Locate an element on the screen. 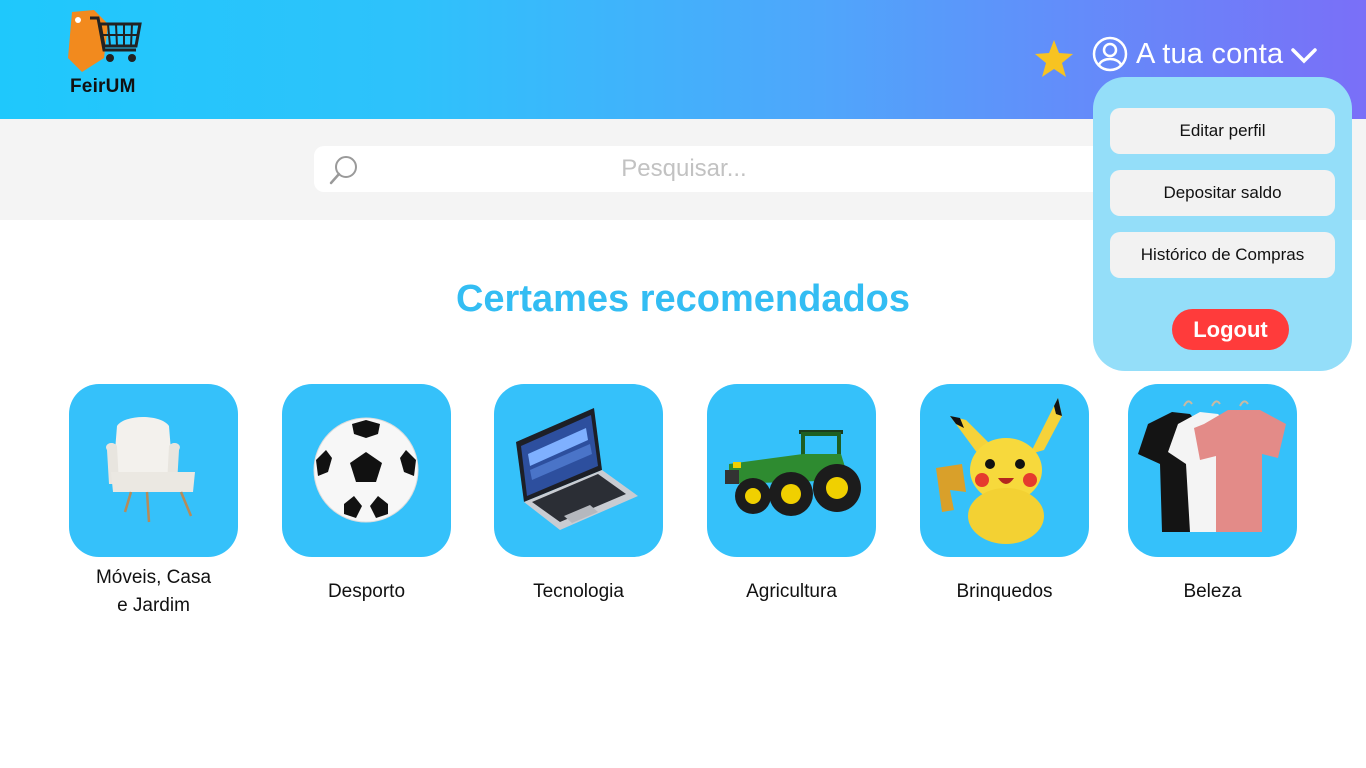 This screenshot has height=768, width=1366. category-agricultura: Agricultura is located at coordinates (791, 493).